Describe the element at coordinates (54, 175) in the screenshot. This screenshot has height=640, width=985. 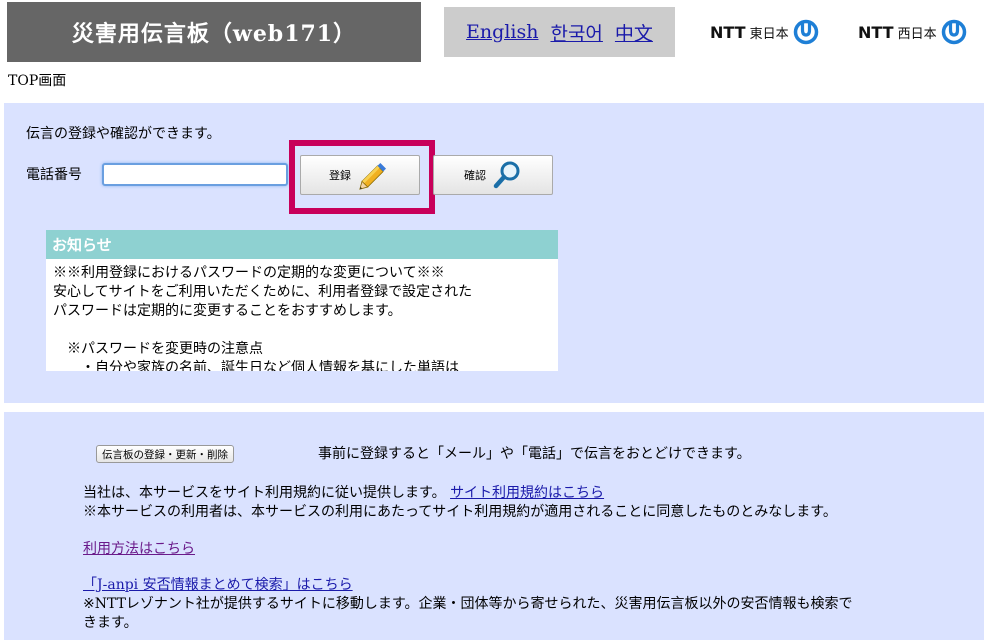
I see `phone-number-label: 電話番号` at that location.